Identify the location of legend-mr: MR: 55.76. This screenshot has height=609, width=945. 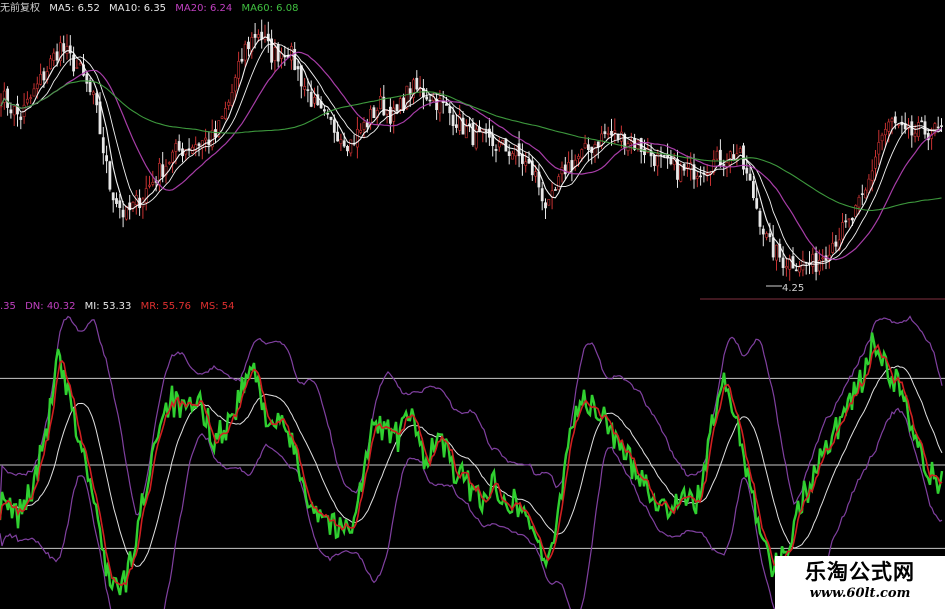
(166, 306).